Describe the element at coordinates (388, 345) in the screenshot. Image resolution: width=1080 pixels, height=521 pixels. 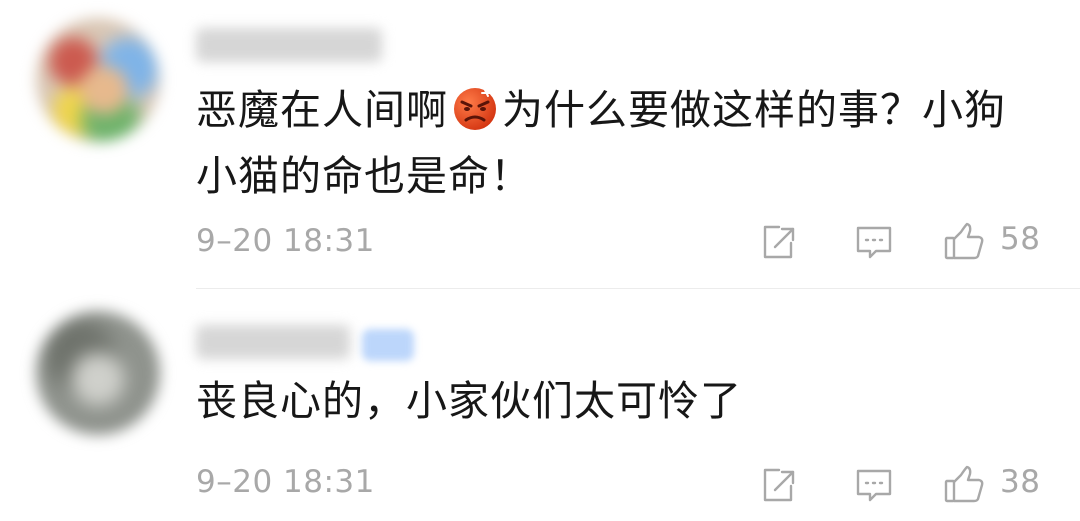
I see `user-badge-blurred` at that location.